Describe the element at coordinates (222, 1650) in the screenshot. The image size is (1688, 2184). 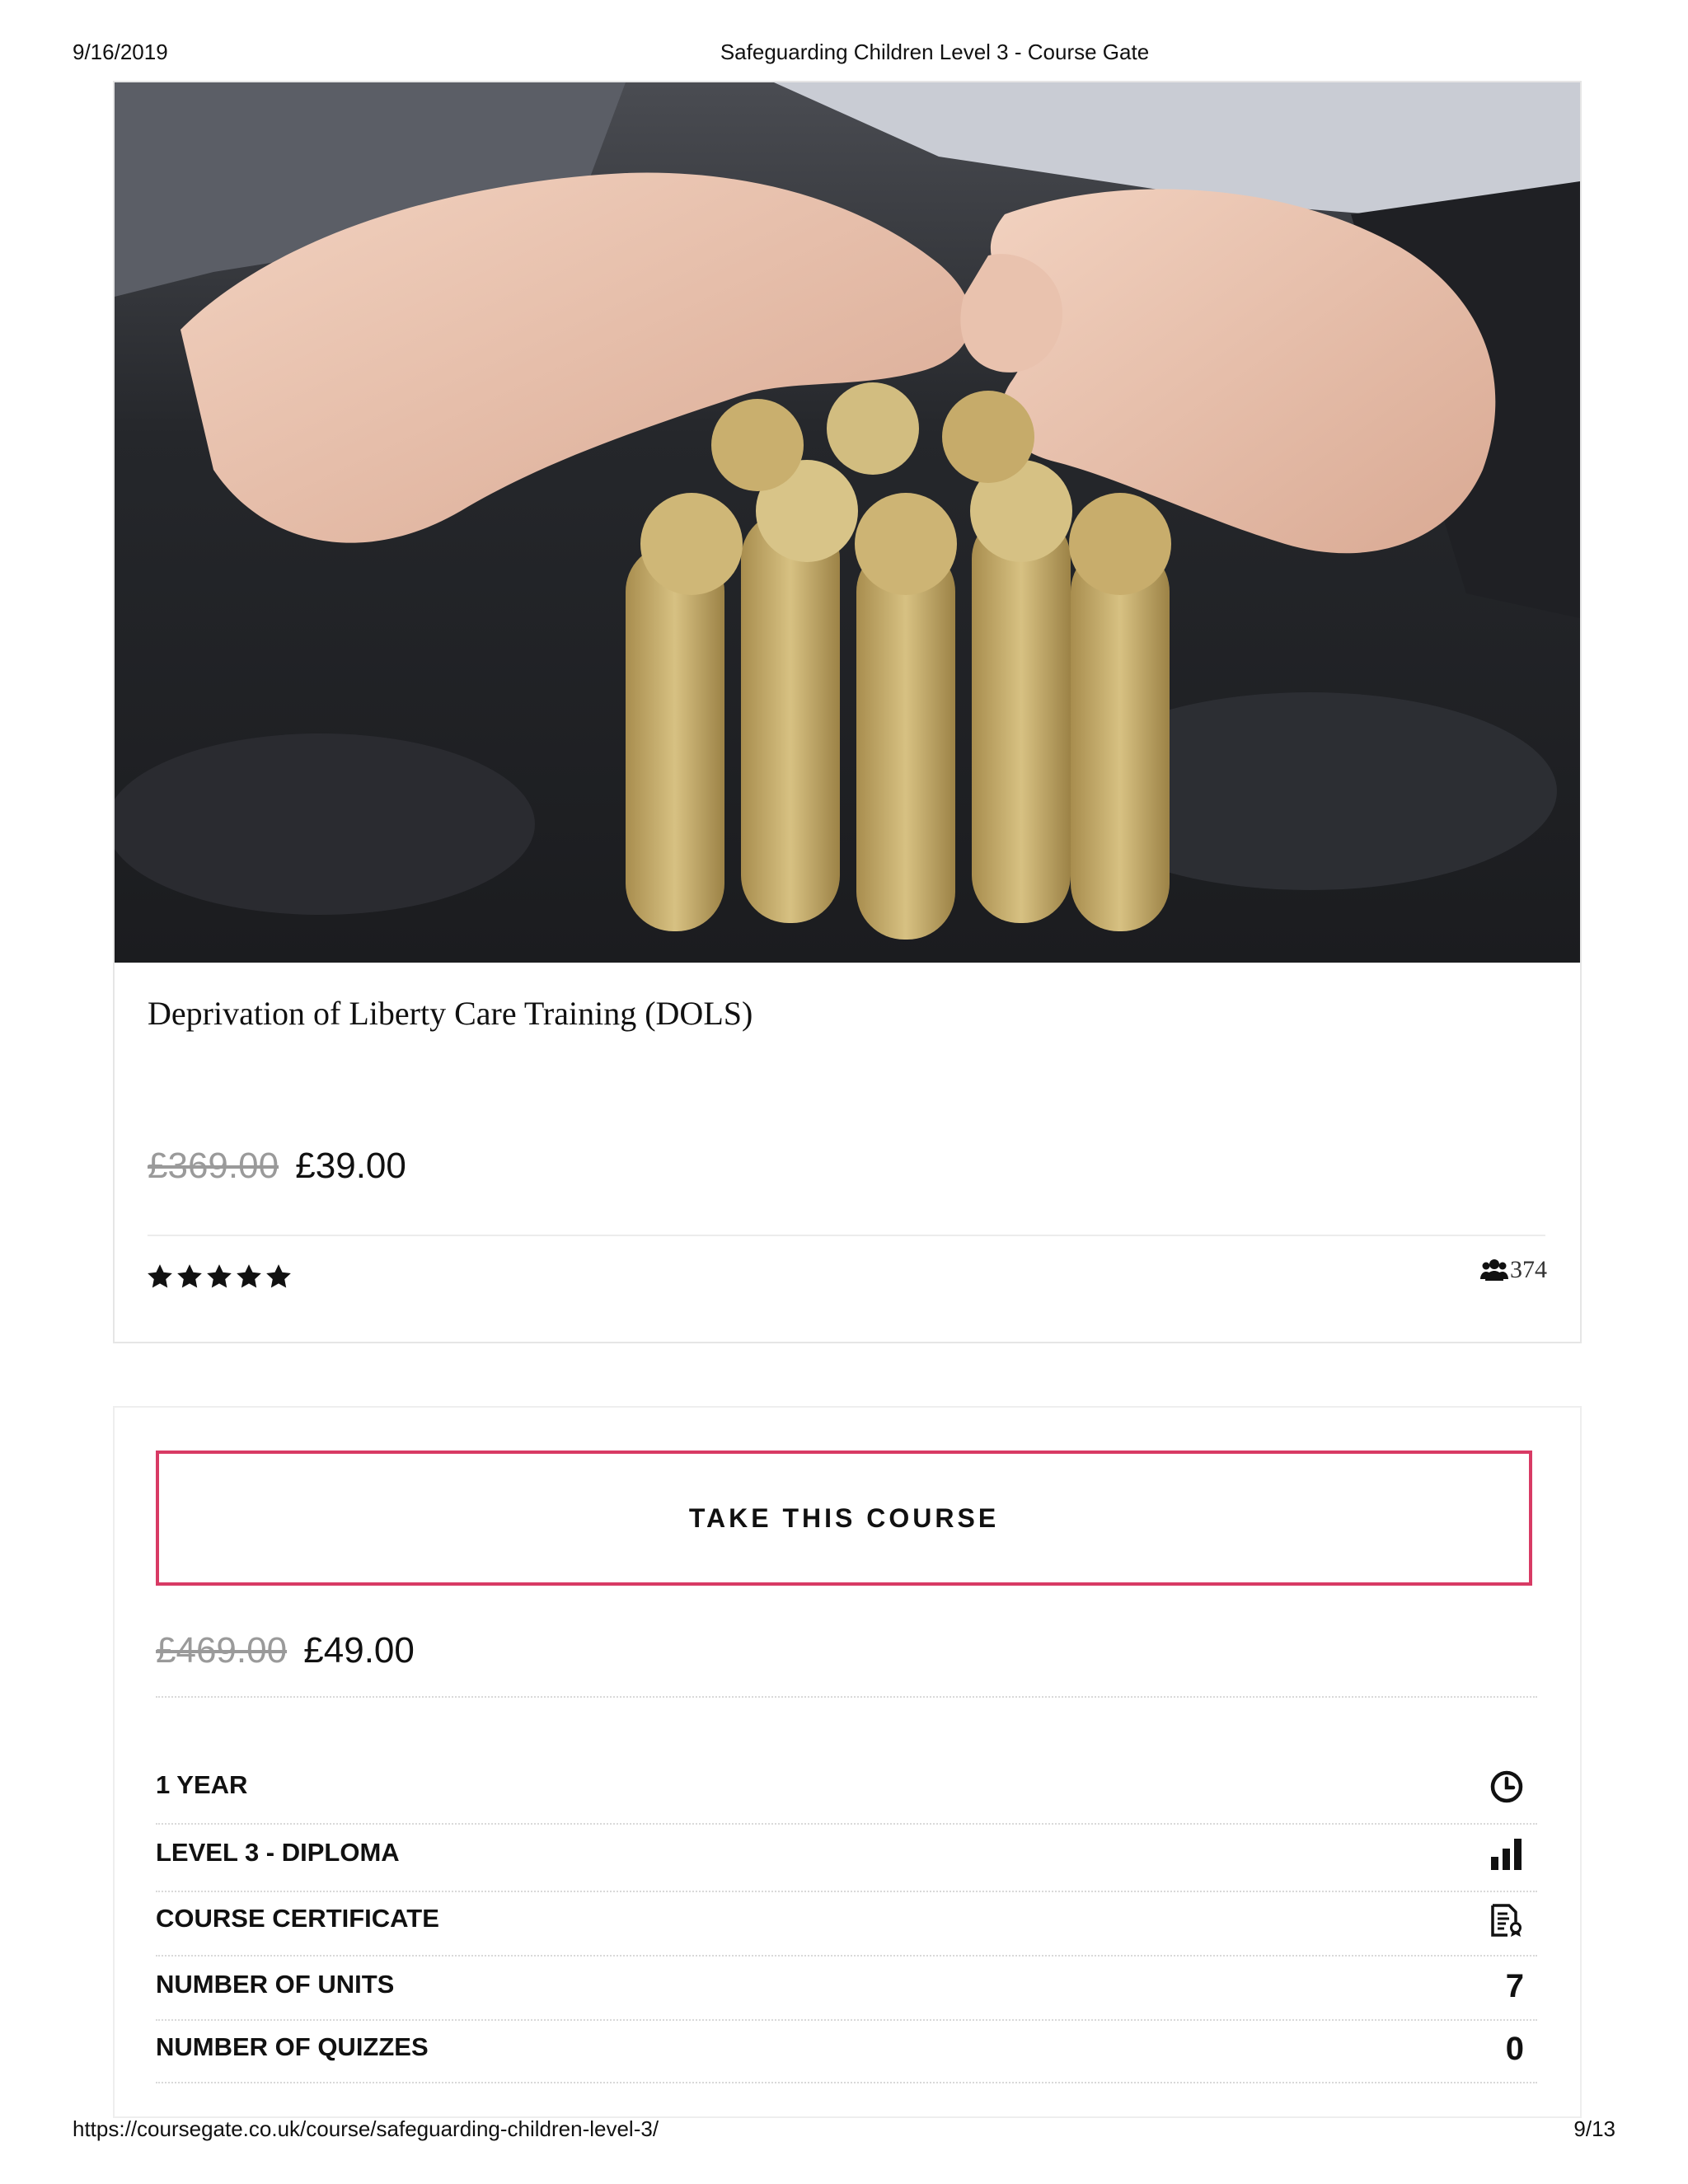
I see `original-price: £469.00` at that location.